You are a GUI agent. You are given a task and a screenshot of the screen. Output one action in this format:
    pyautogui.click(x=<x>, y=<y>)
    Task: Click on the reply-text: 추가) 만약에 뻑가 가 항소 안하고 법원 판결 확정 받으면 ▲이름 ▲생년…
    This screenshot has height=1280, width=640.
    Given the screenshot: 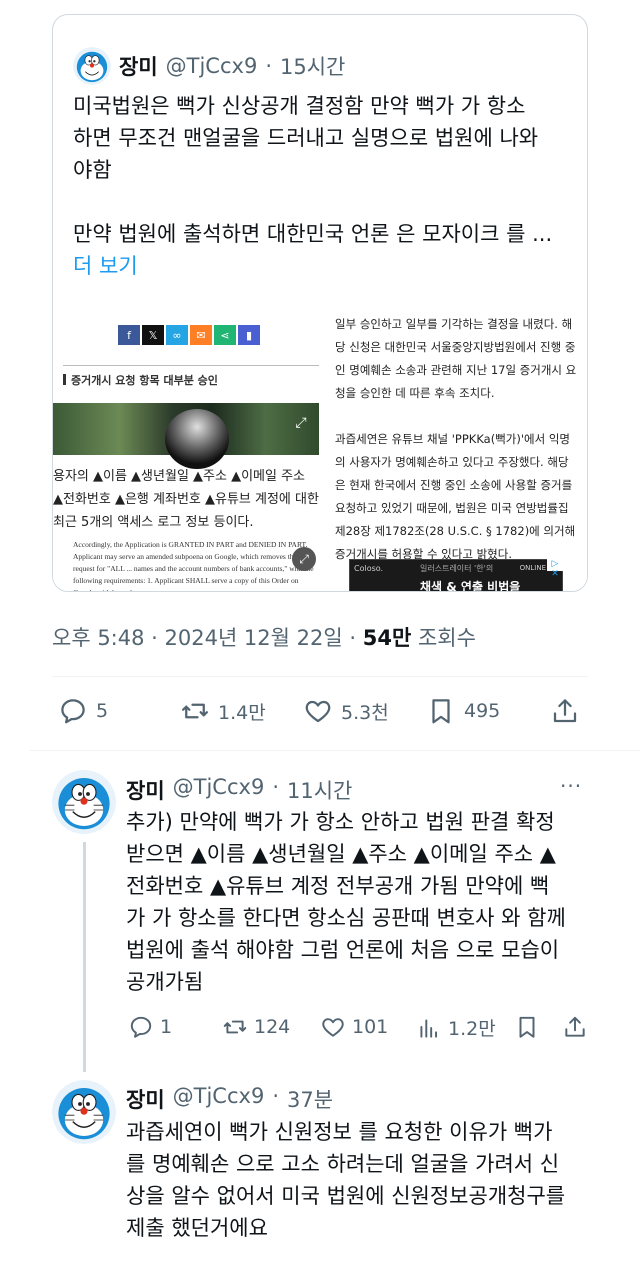 What is the action you would take?
    pyautogui.click(x=346, y=902)
    